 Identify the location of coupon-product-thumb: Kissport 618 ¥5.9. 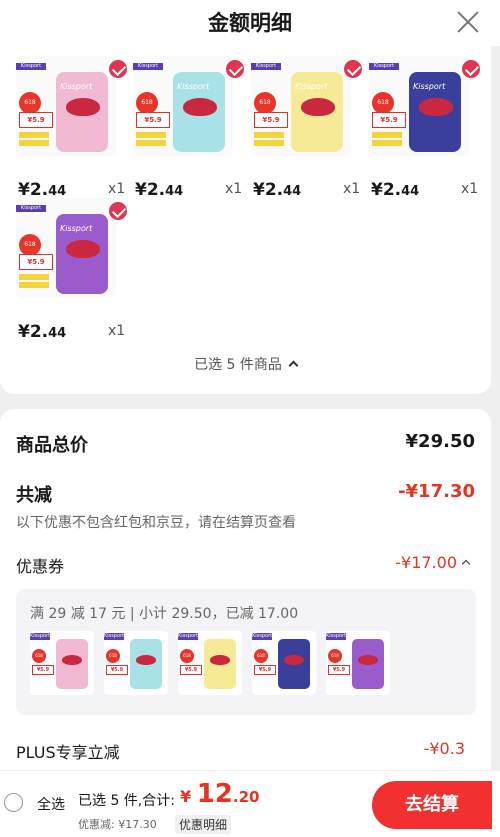
(136, 663).